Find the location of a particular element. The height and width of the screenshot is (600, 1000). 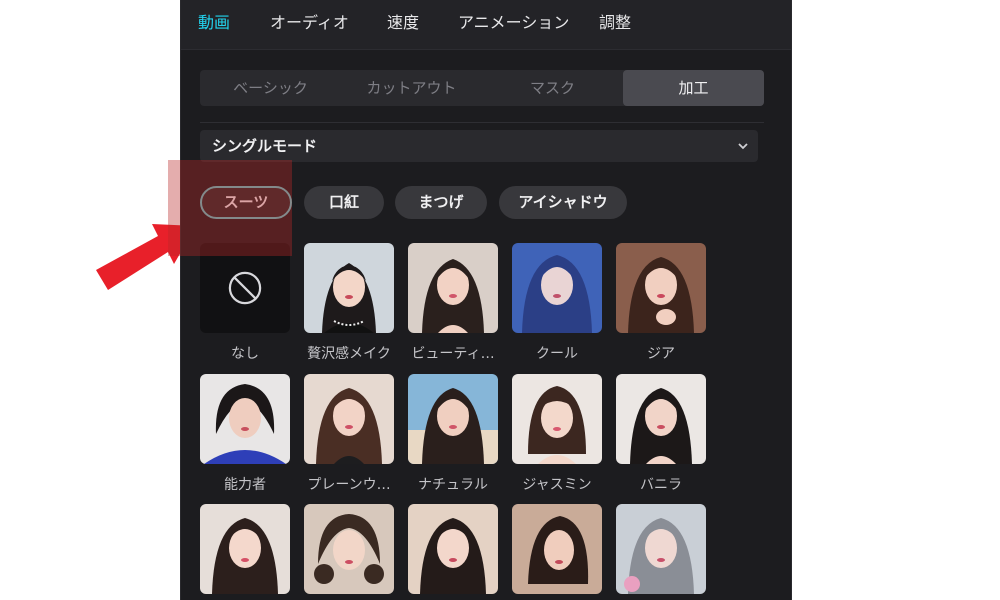

preset-tile: ジア is located at coordinates (661, 303).